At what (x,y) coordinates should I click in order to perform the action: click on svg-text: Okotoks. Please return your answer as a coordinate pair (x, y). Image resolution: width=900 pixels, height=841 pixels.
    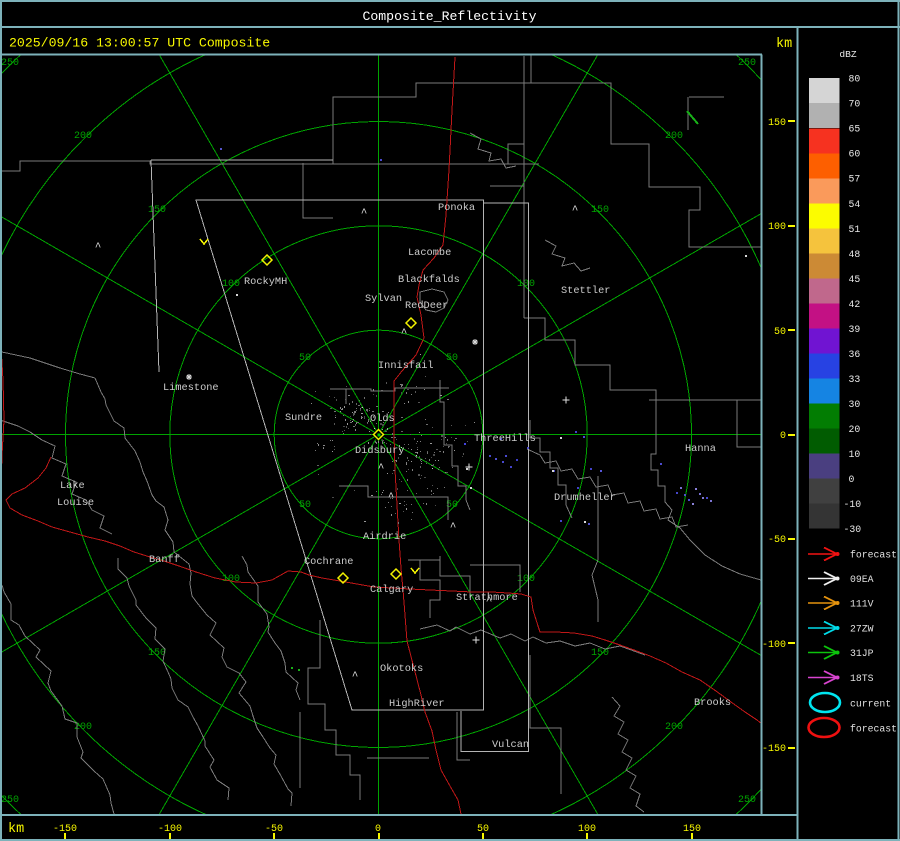
    Looking at the image, I should click on (401, 669).